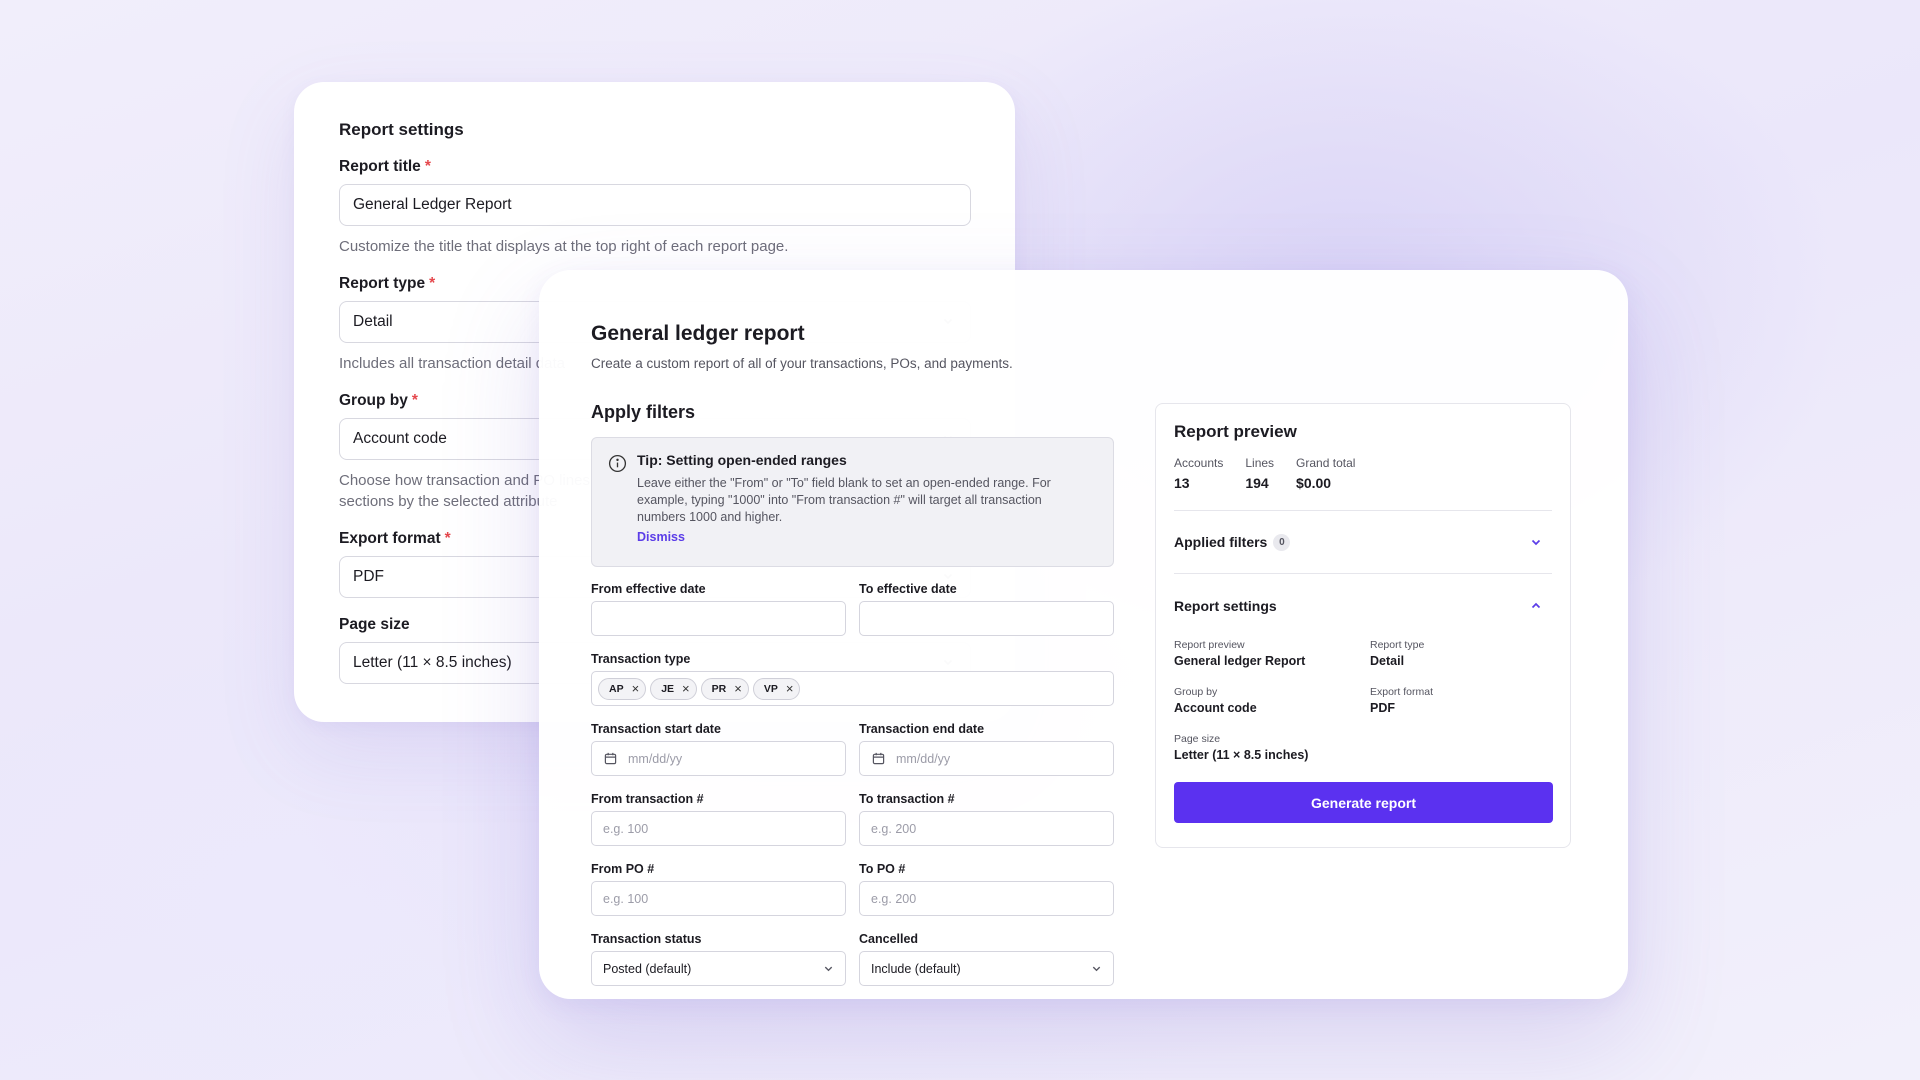 The image size is (1920, 1080). What do you see at coordinates (698, 333) in the screenshot?
I see `page-title: General ledger report` at bounding box center [698, 333].